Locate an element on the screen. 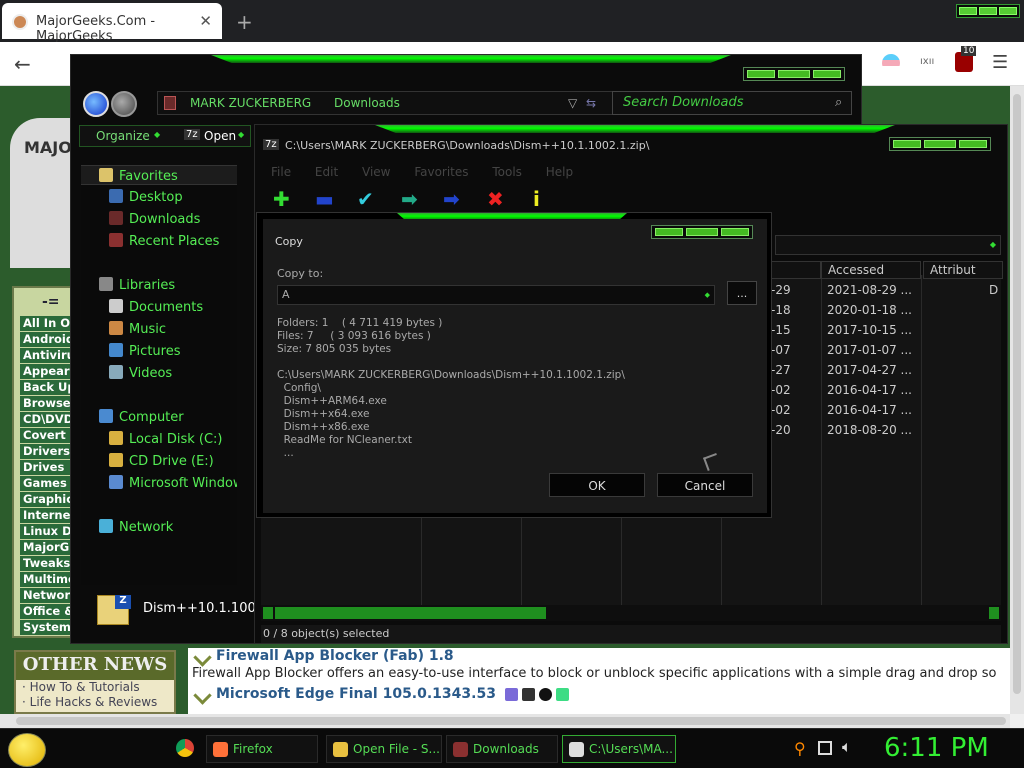  back-arrow-icon: ← is located at coordinates (22, 64).